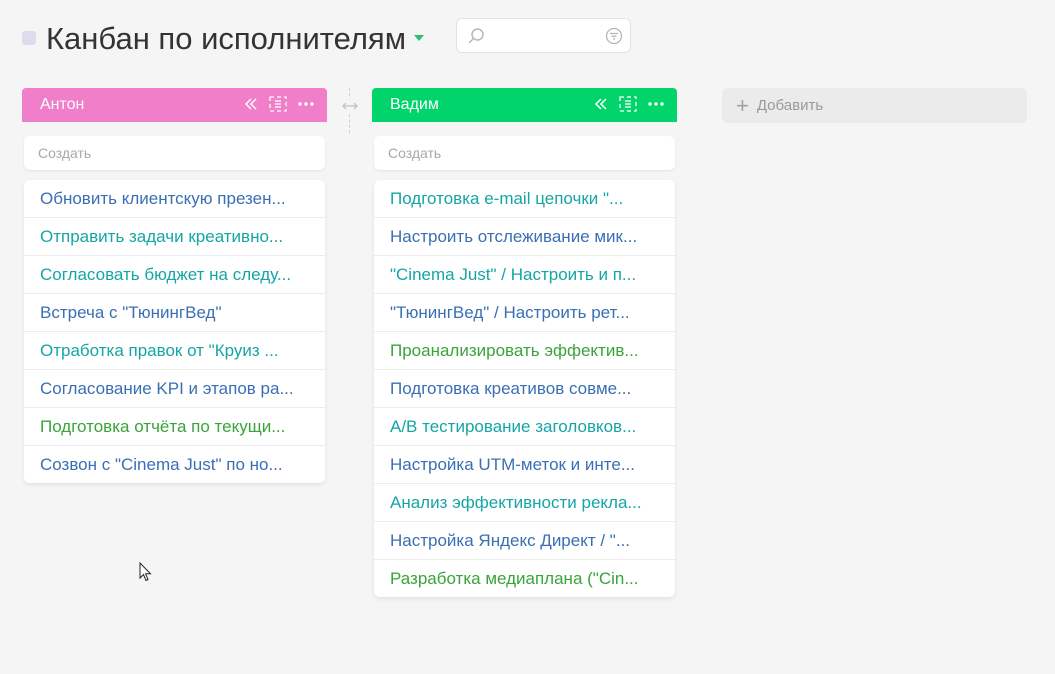  Describe the element at coordinates (548, 37) in the screenshot. I see `search-input` at that location.